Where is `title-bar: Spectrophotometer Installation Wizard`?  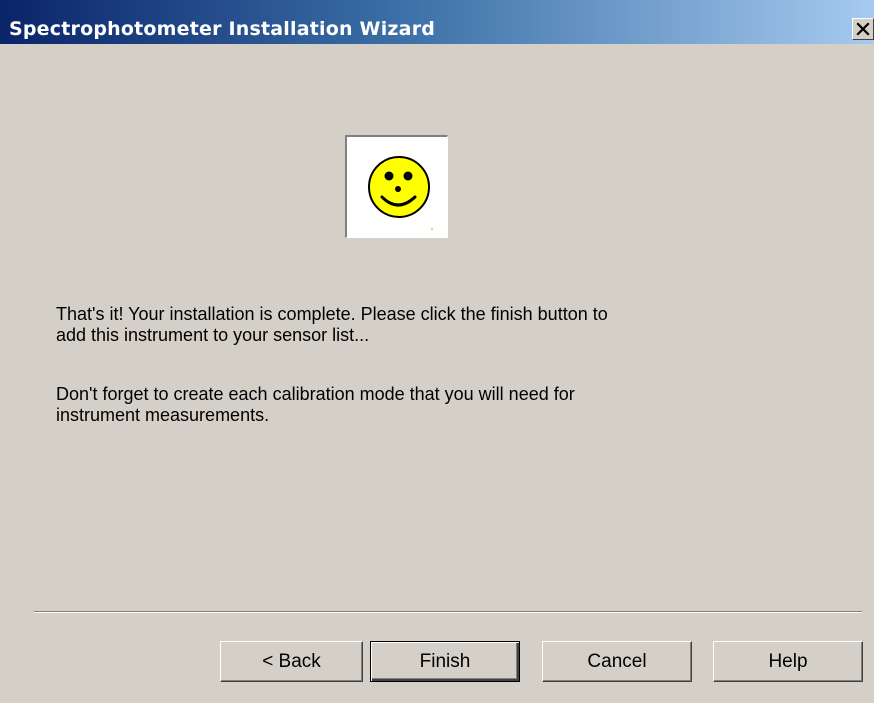
title-bar: Spectrophotometer Installation Wizard is located at coordinates (437, 22).